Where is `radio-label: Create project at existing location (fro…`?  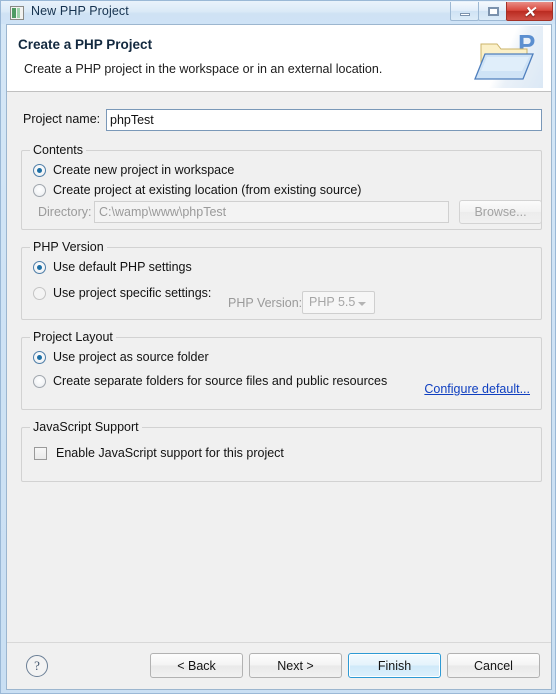
radio-label: Create project at existing location (fro… is located at coordinates (207, 190).